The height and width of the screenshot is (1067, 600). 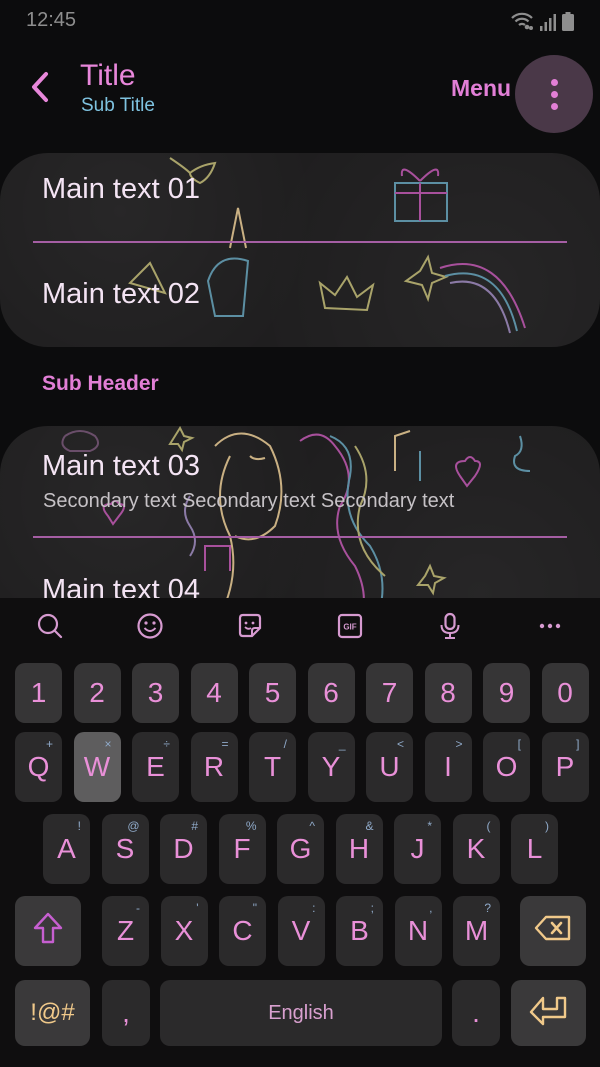 What do you see at coordinates (79, 826) in the screenshot?
I see `key-hint: !` at bounding box center [79, 826].